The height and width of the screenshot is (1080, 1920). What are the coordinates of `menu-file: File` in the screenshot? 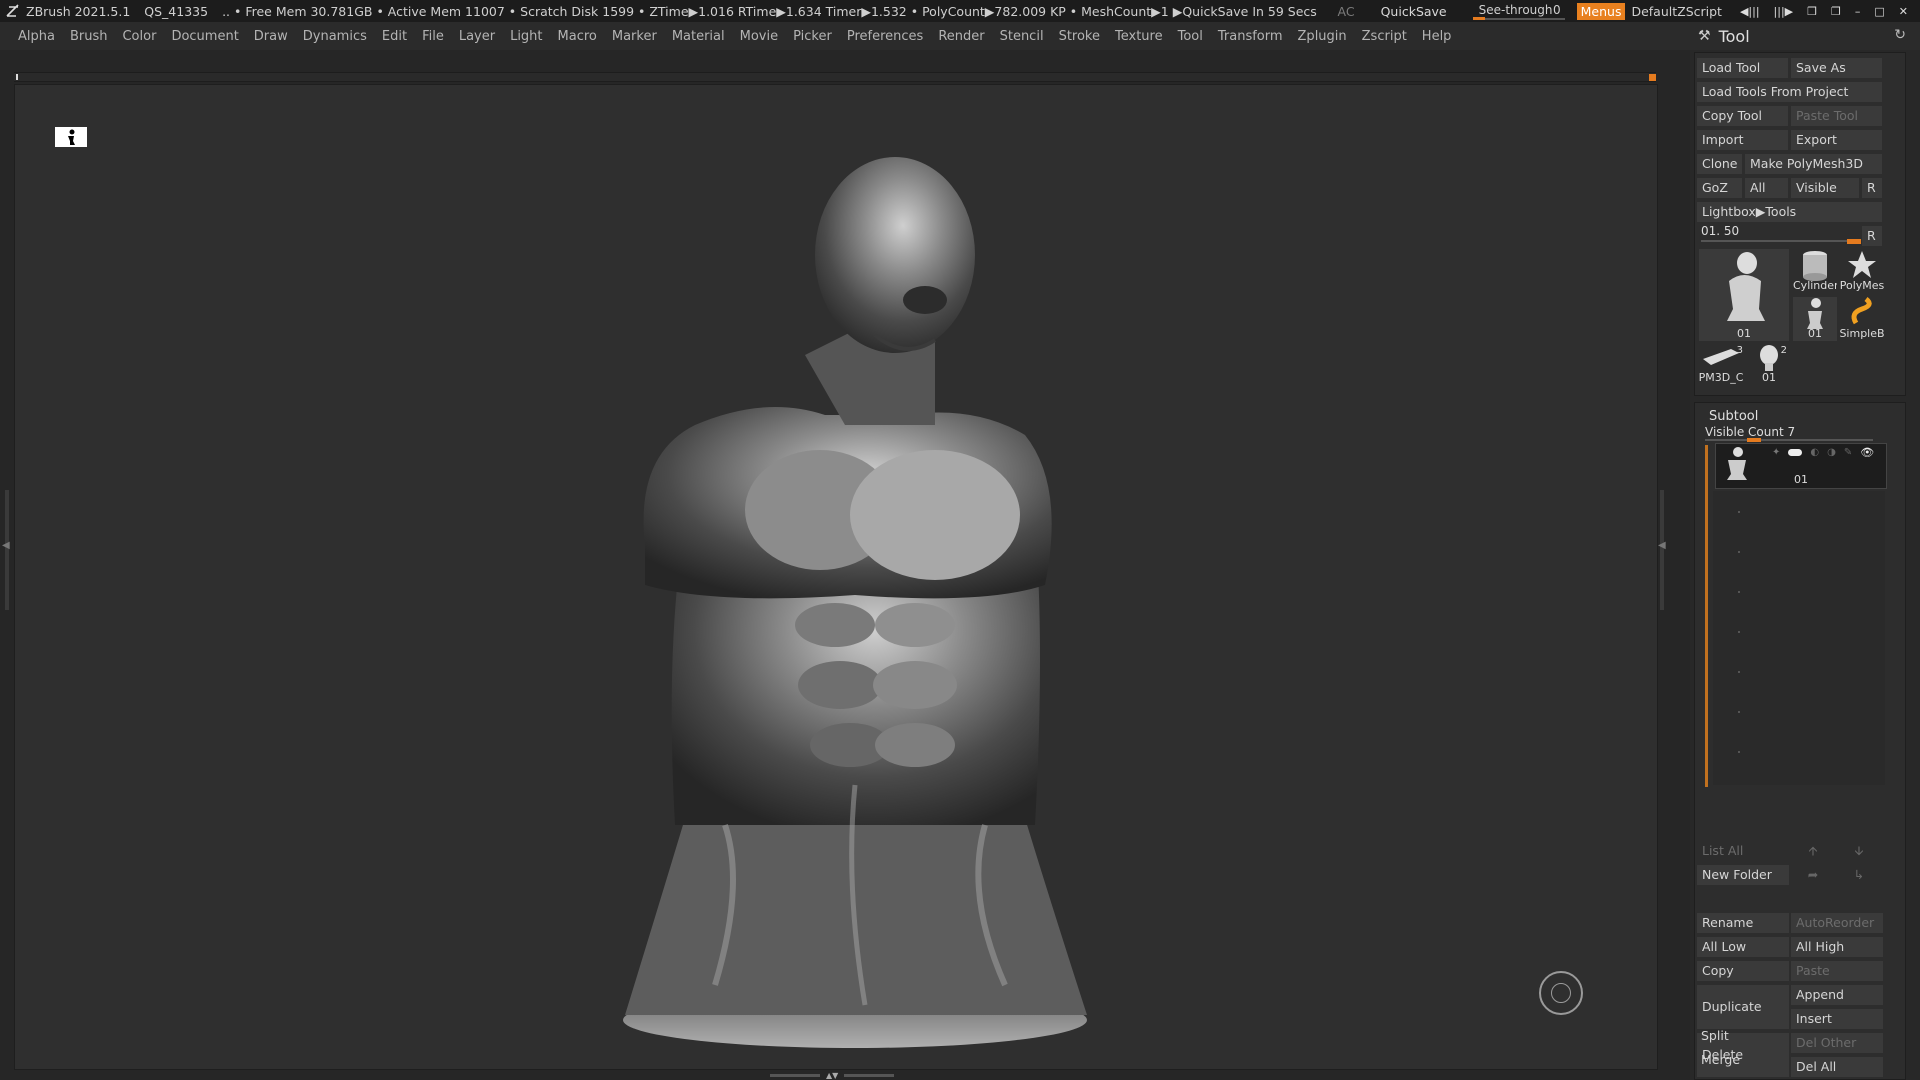 It's located at (433, 36).